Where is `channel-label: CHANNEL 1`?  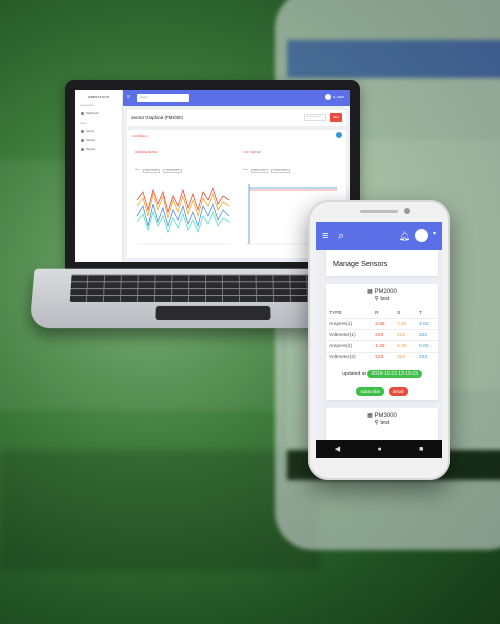
channel-label: CHANNEL 1 is located at coordinates (140, 136).